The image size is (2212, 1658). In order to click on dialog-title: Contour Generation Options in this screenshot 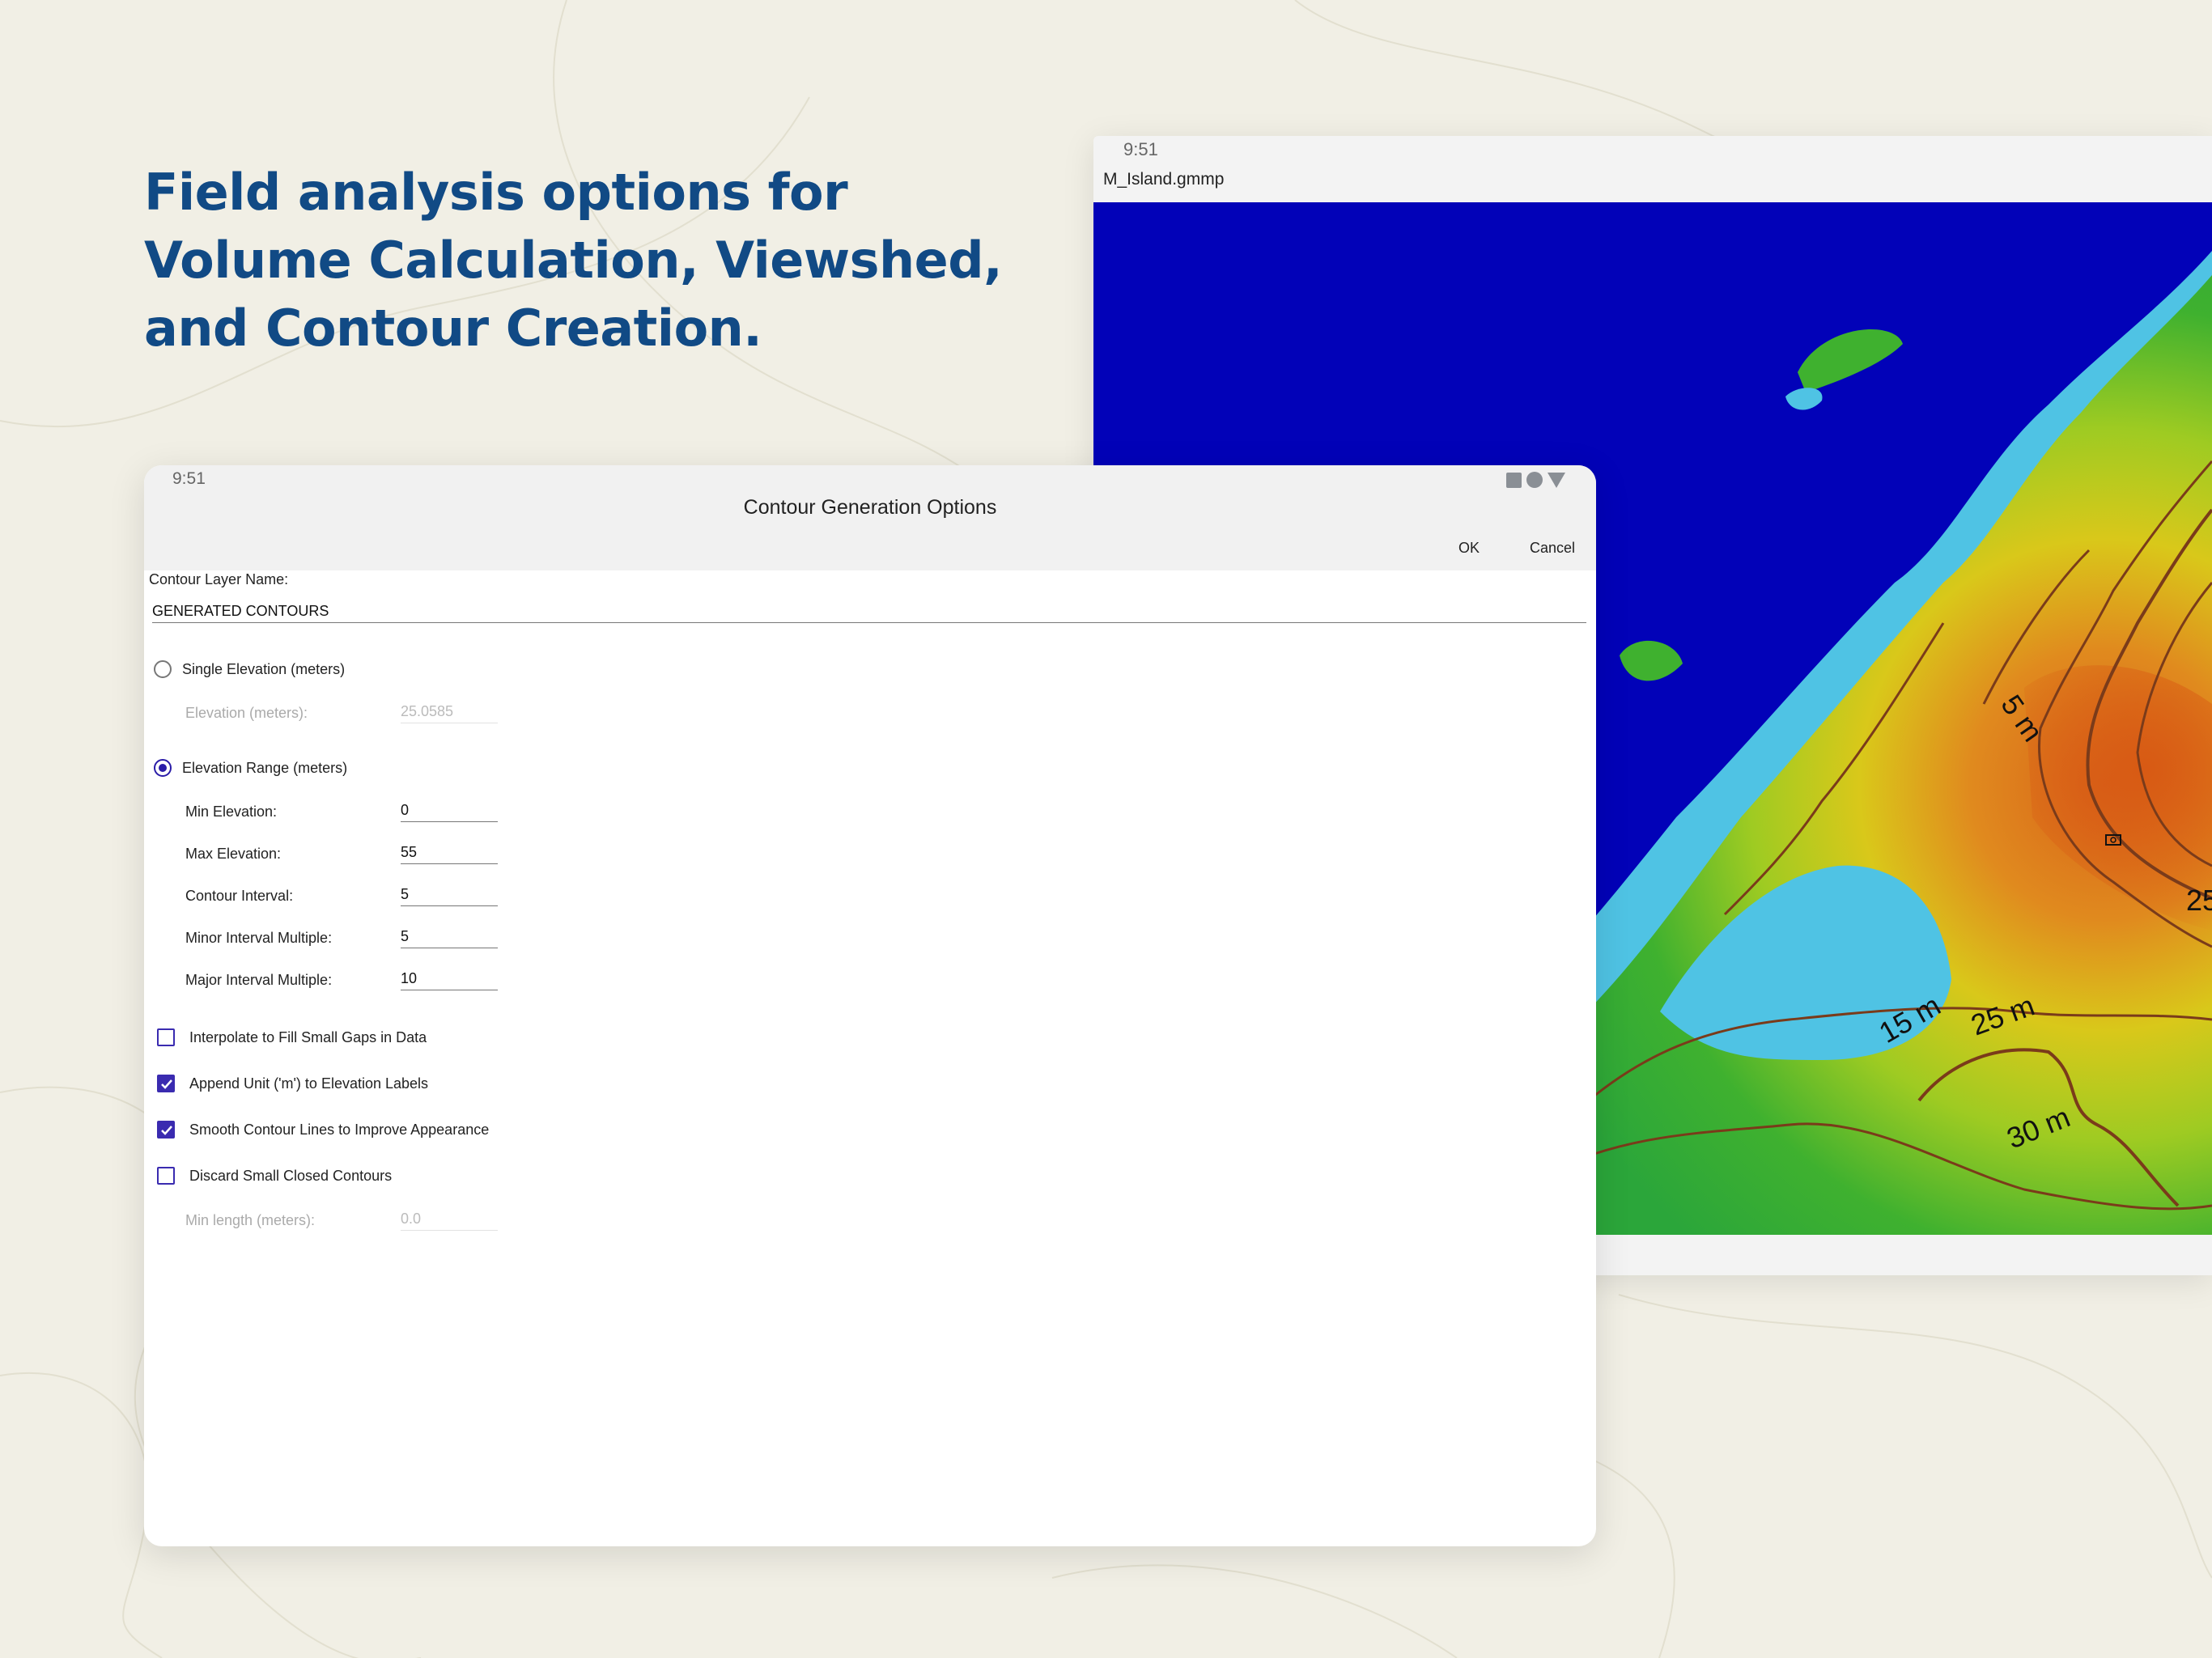, I will do `click(870, 507)`.